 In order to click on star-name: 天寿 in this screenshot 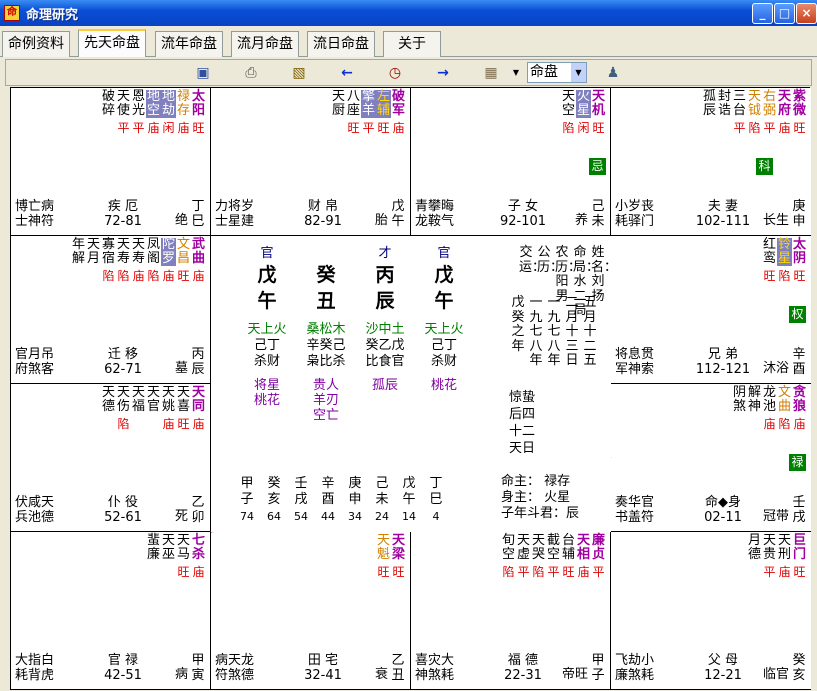, I will do `click(138, 251)`.